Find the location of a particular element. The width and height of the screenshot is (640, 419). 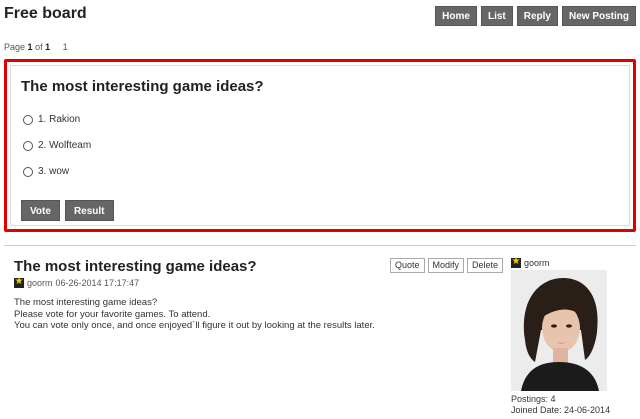

modify-button: Modify is located at coordinates (446, 265).